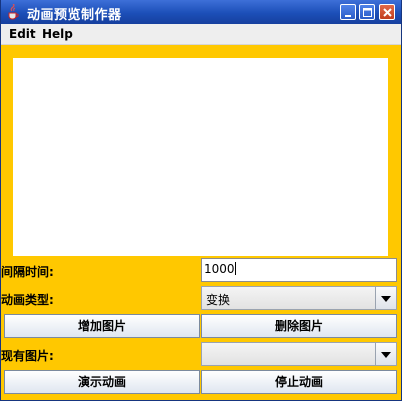 The height and width of the screenshot is (402, 402). Describe the element at coordinates (348, 16) in the screenshot. I see `minimize-icon` at that location.